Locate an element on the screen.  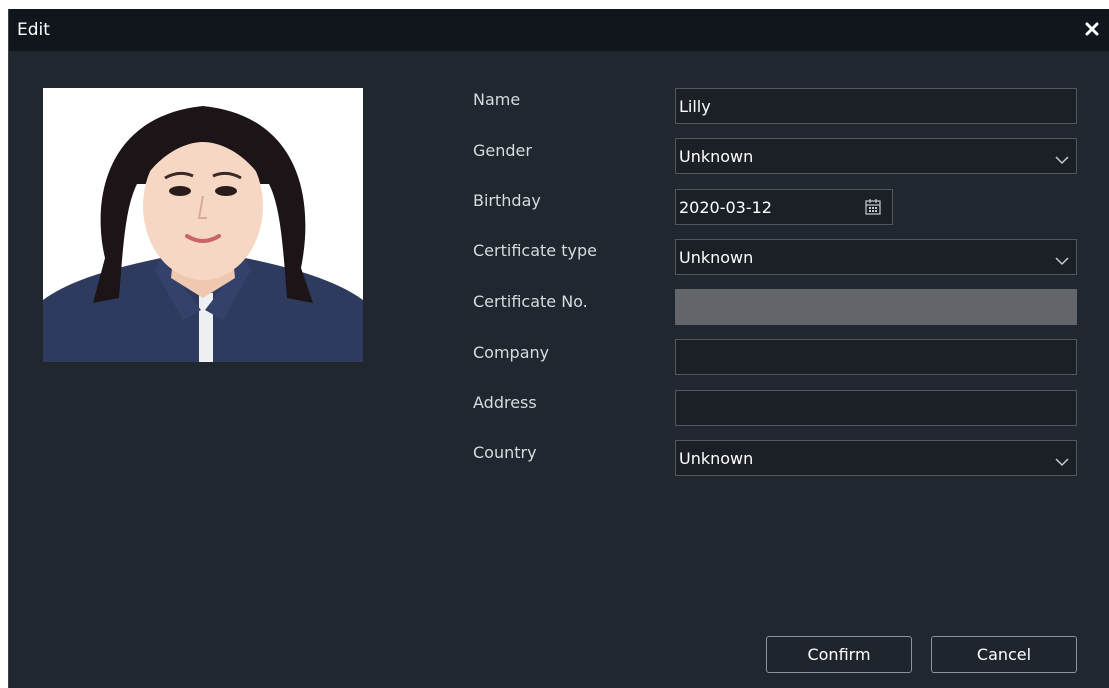
certificate-type-value: Unknown is located at coordinates (716, 257).